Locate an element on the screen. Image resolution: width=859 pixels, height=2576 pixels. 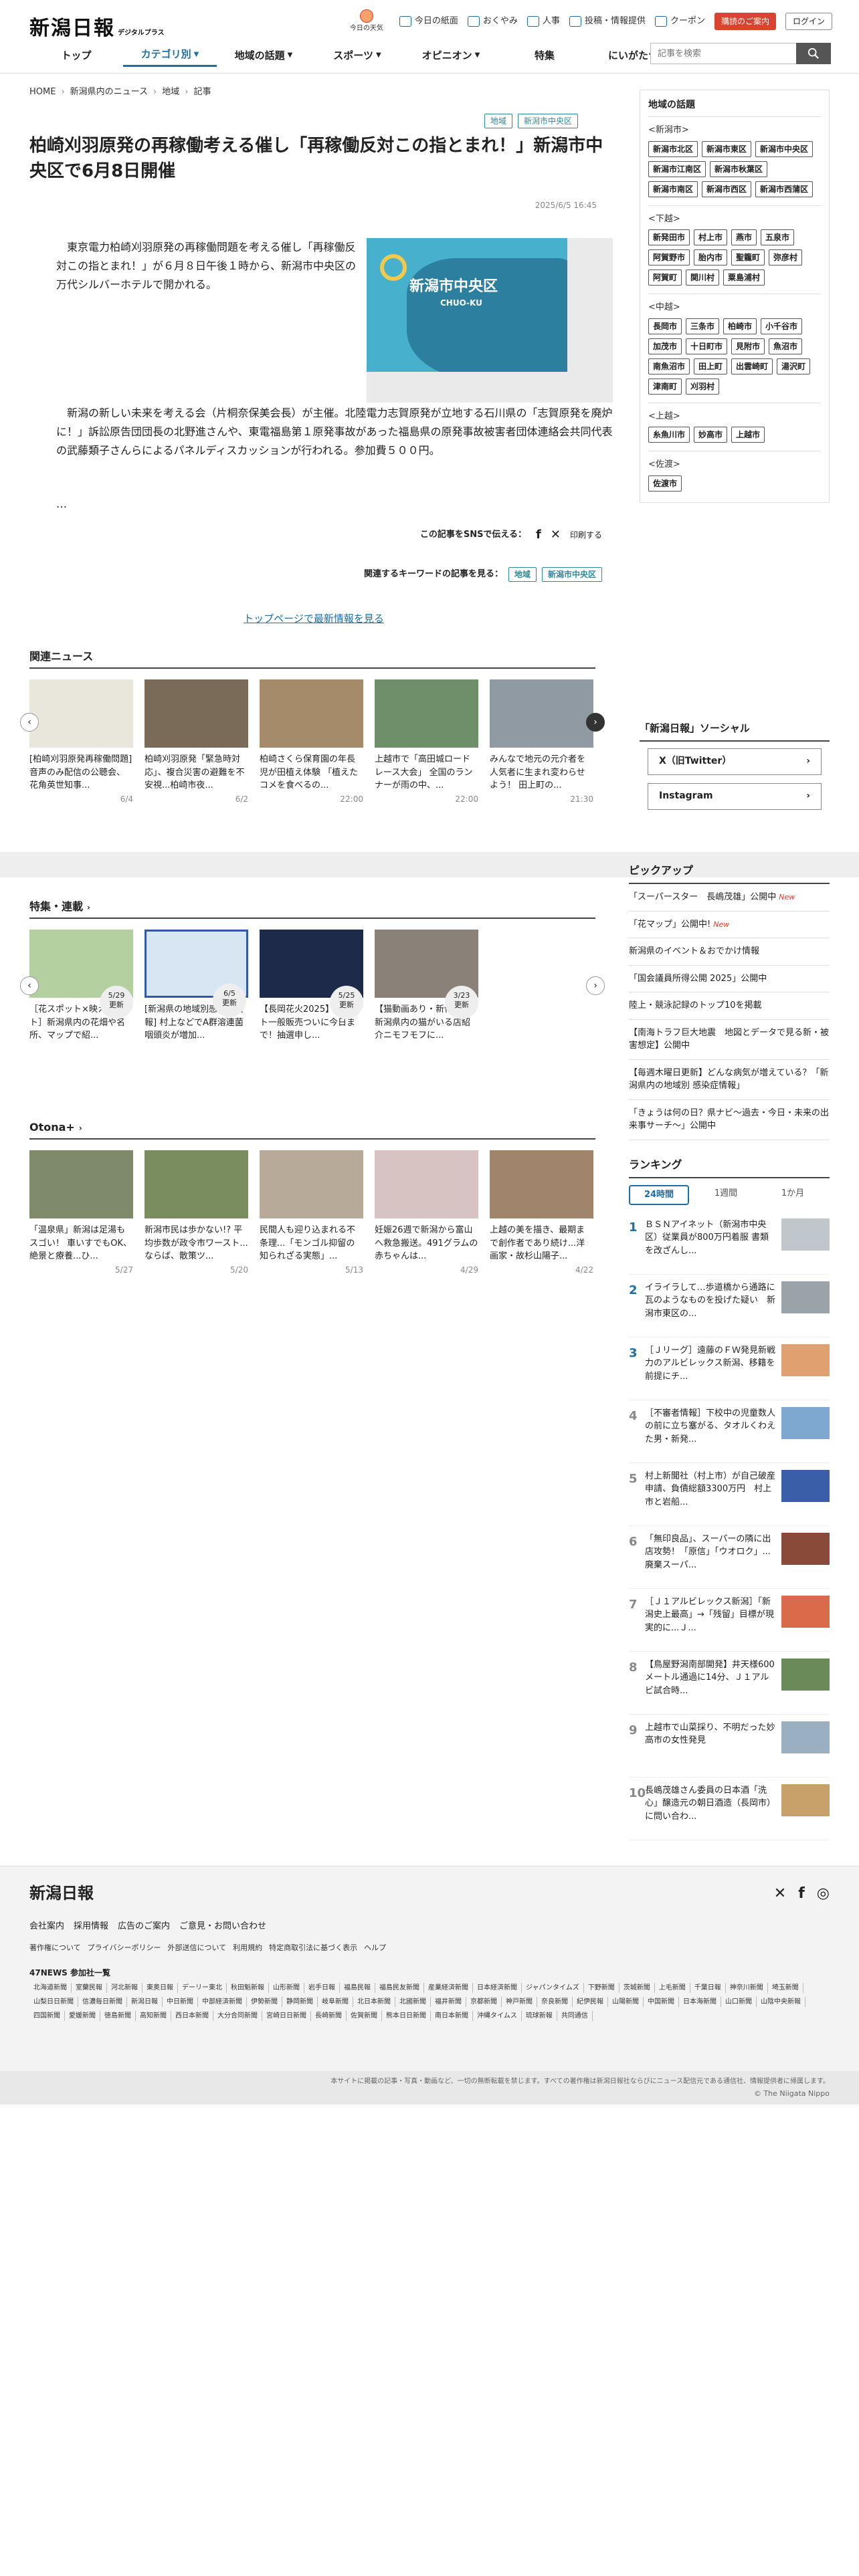
article-photo: 新潟市中央区 CHUO-KU is located at coordinates (490, 320).